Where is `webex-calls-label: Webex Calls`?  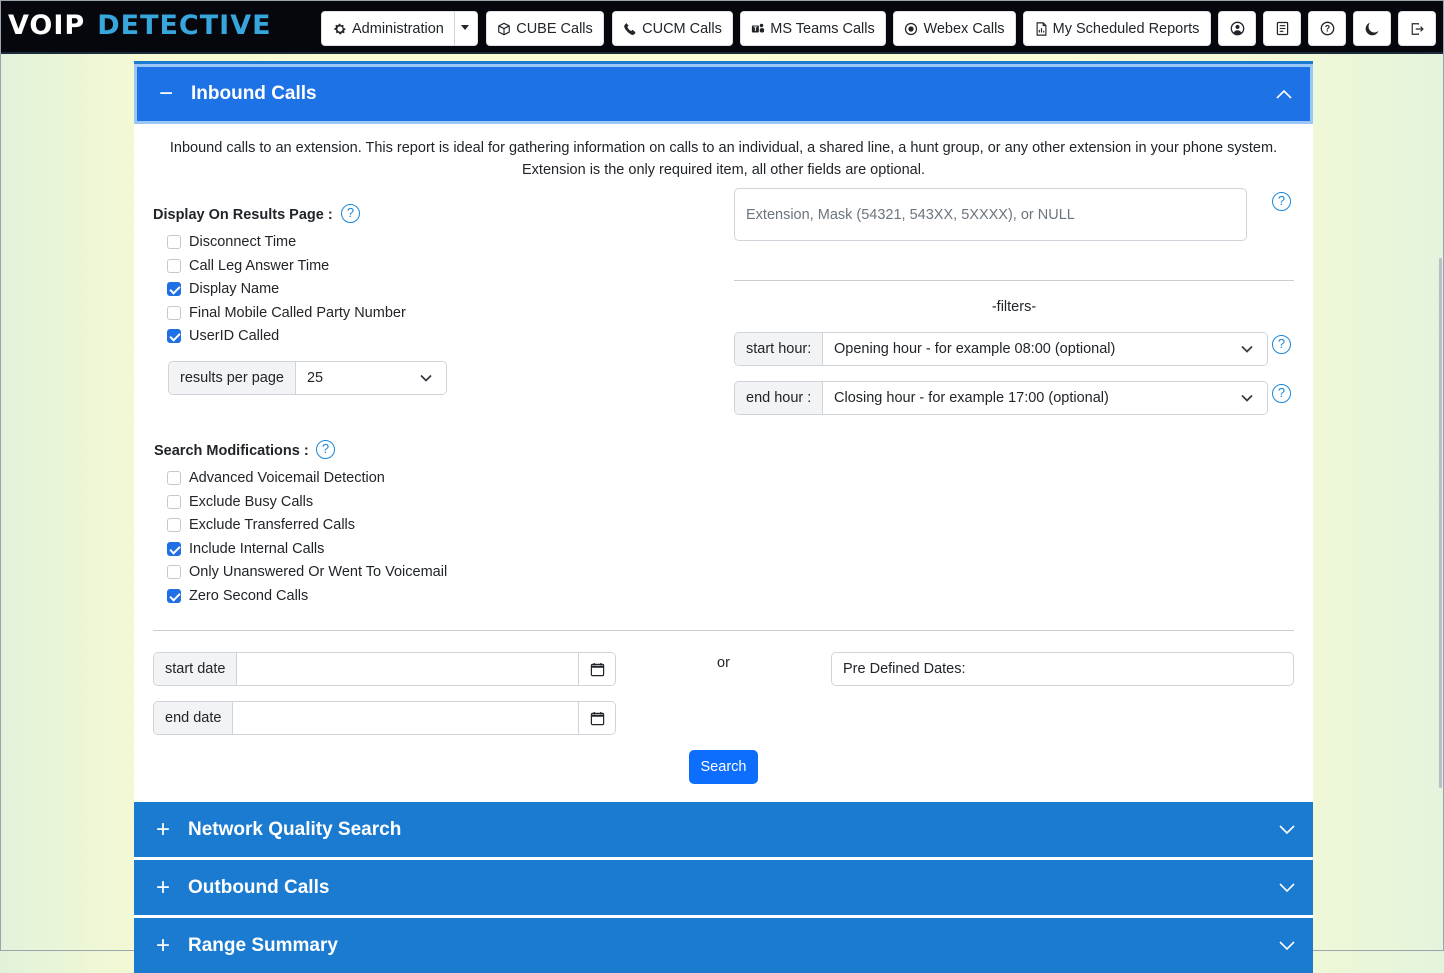 webex-calls-label: Webex Calls is located at coordinates (964, 28).